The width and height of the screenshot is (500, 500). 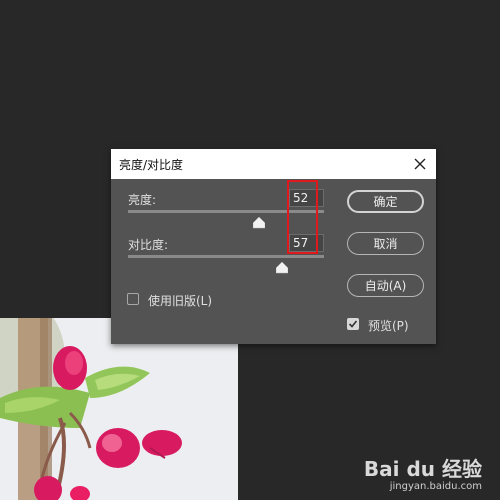 What do you see at coordinates (302, 217) in the screenshot?
I see `highlight-annotation-box` at bounding box center [302, 217].